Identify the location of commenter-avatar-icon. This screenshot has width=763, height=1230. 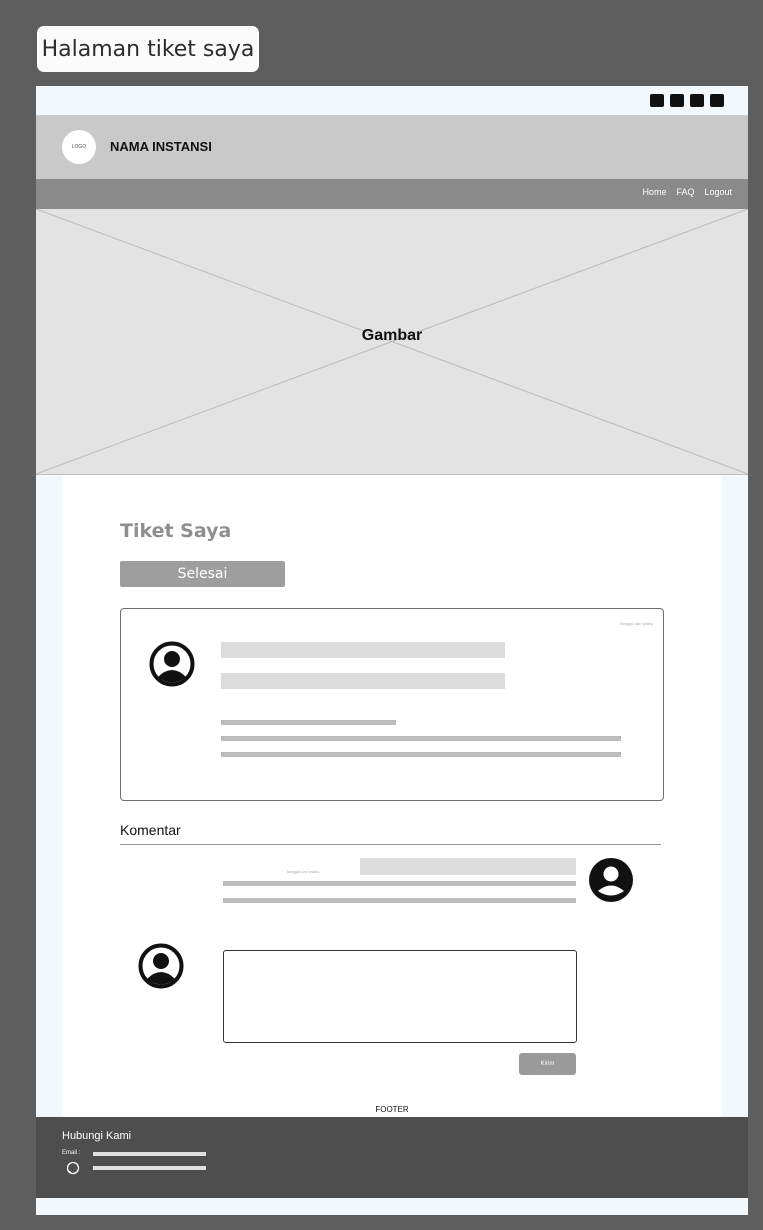
(611, 880).